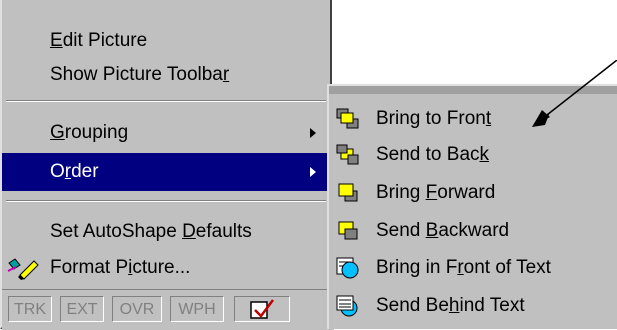 The image size is (617, 330). What do you see at coordinates (166, 133) in the screenshot?
I see `menu-item-grouping: Grouping` at bounding box center [166, 133].